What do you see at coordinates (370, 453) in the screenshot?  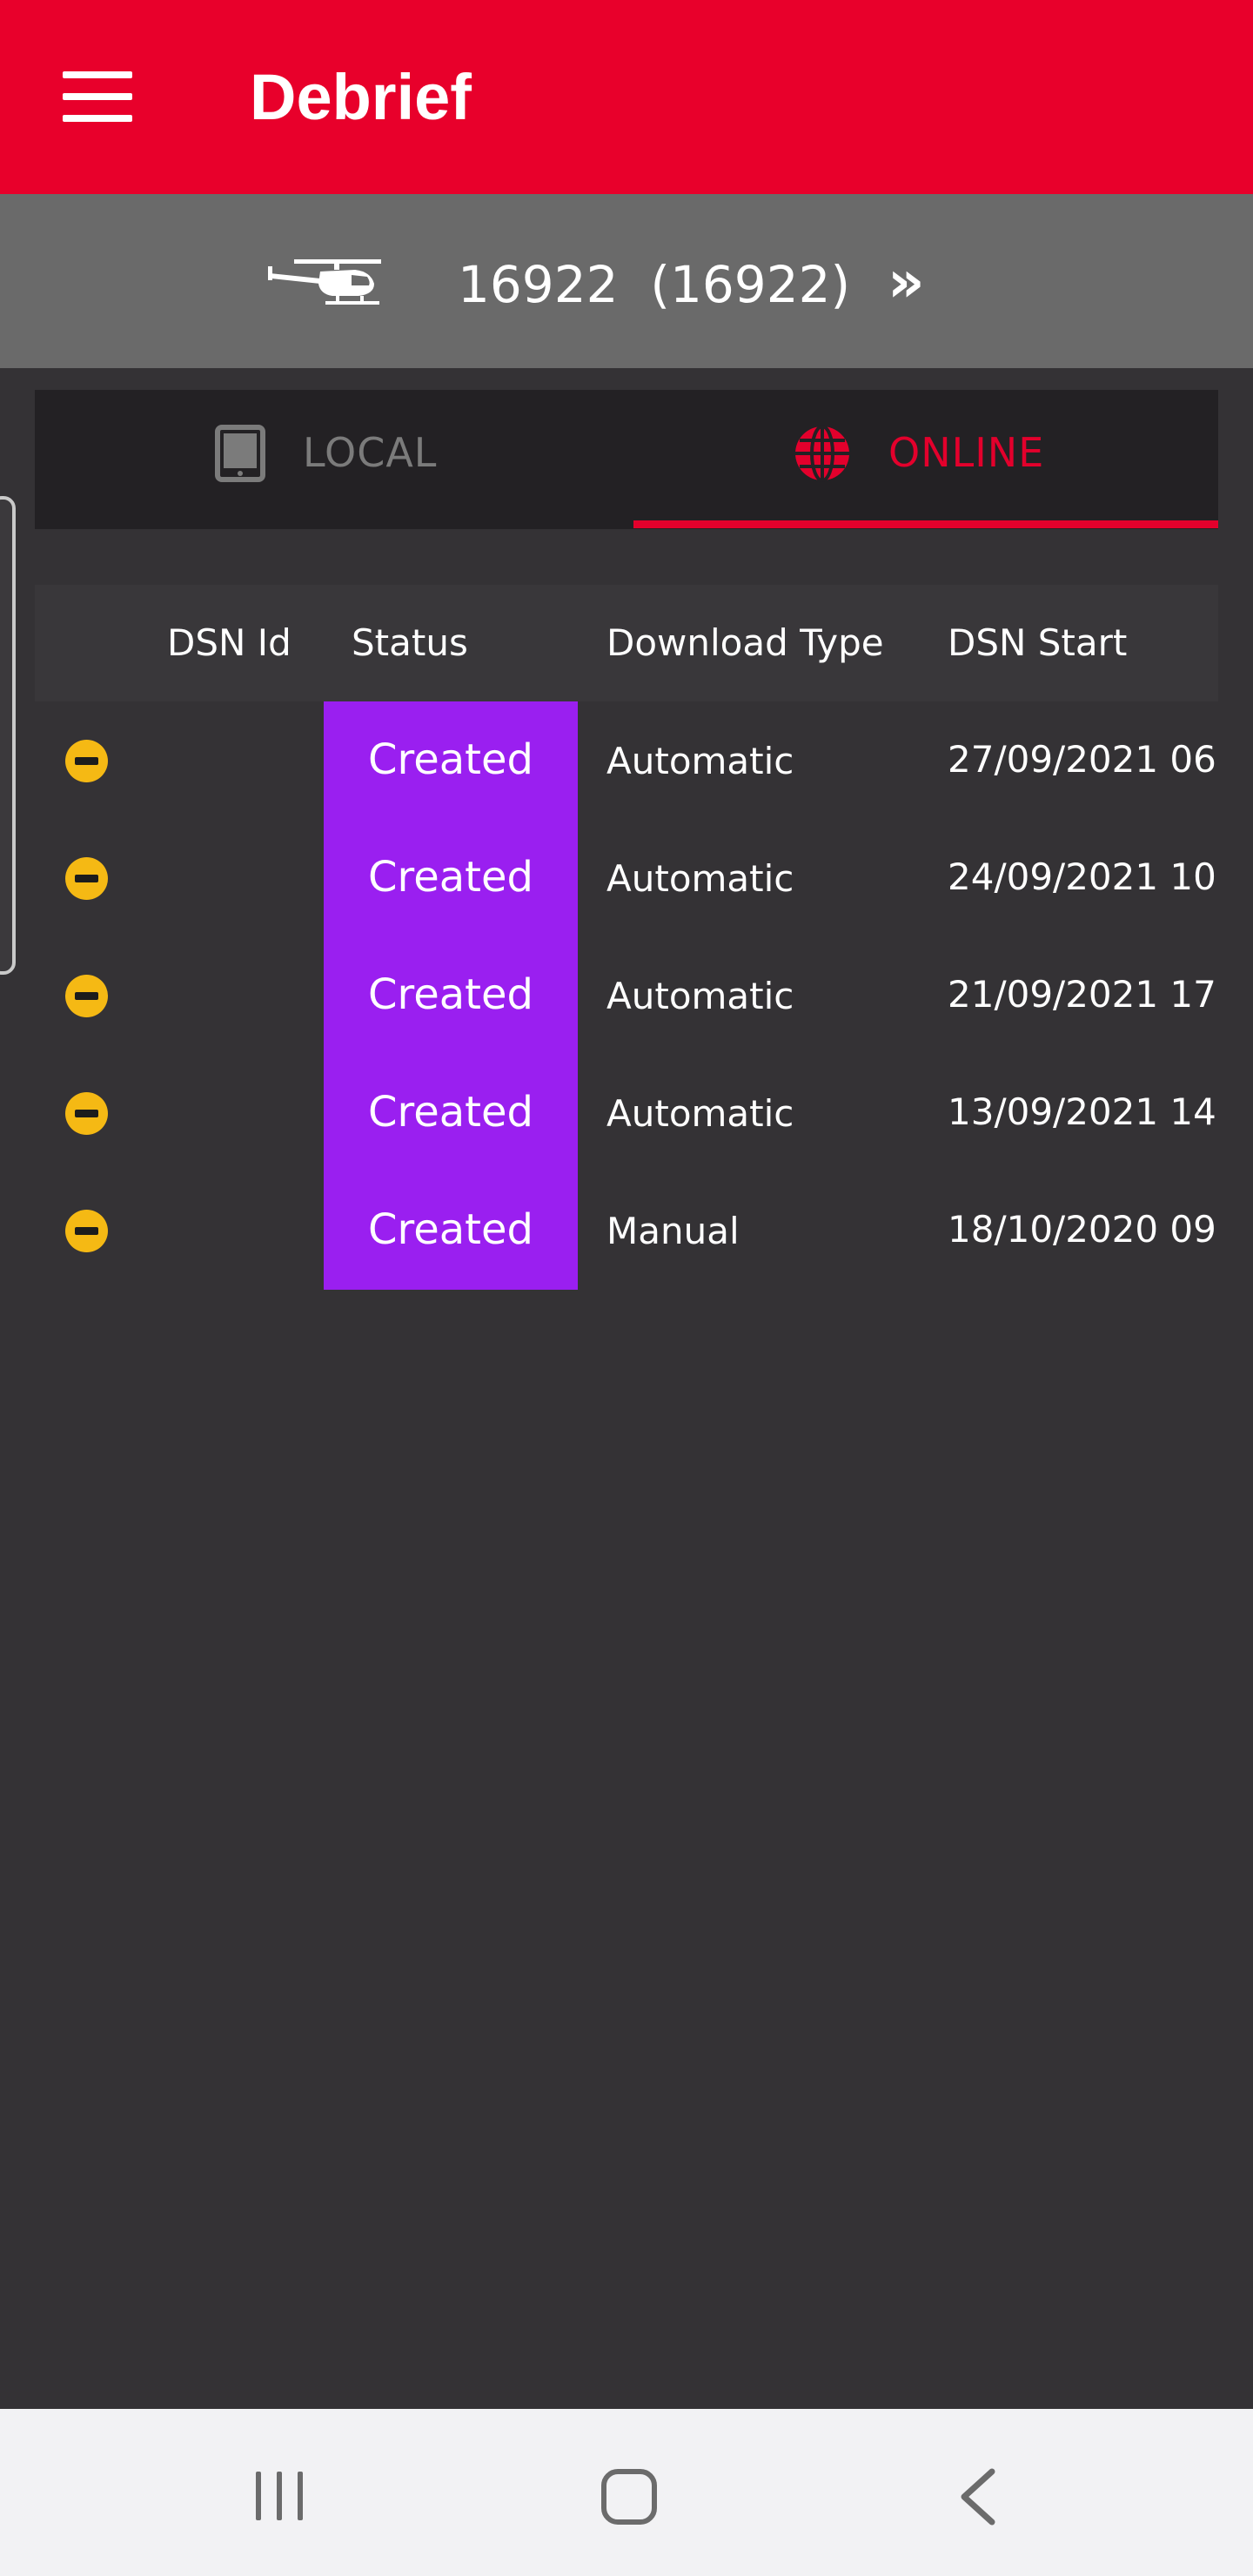 I see `tab-local: LOCAL` at bounding box center [370, 453].